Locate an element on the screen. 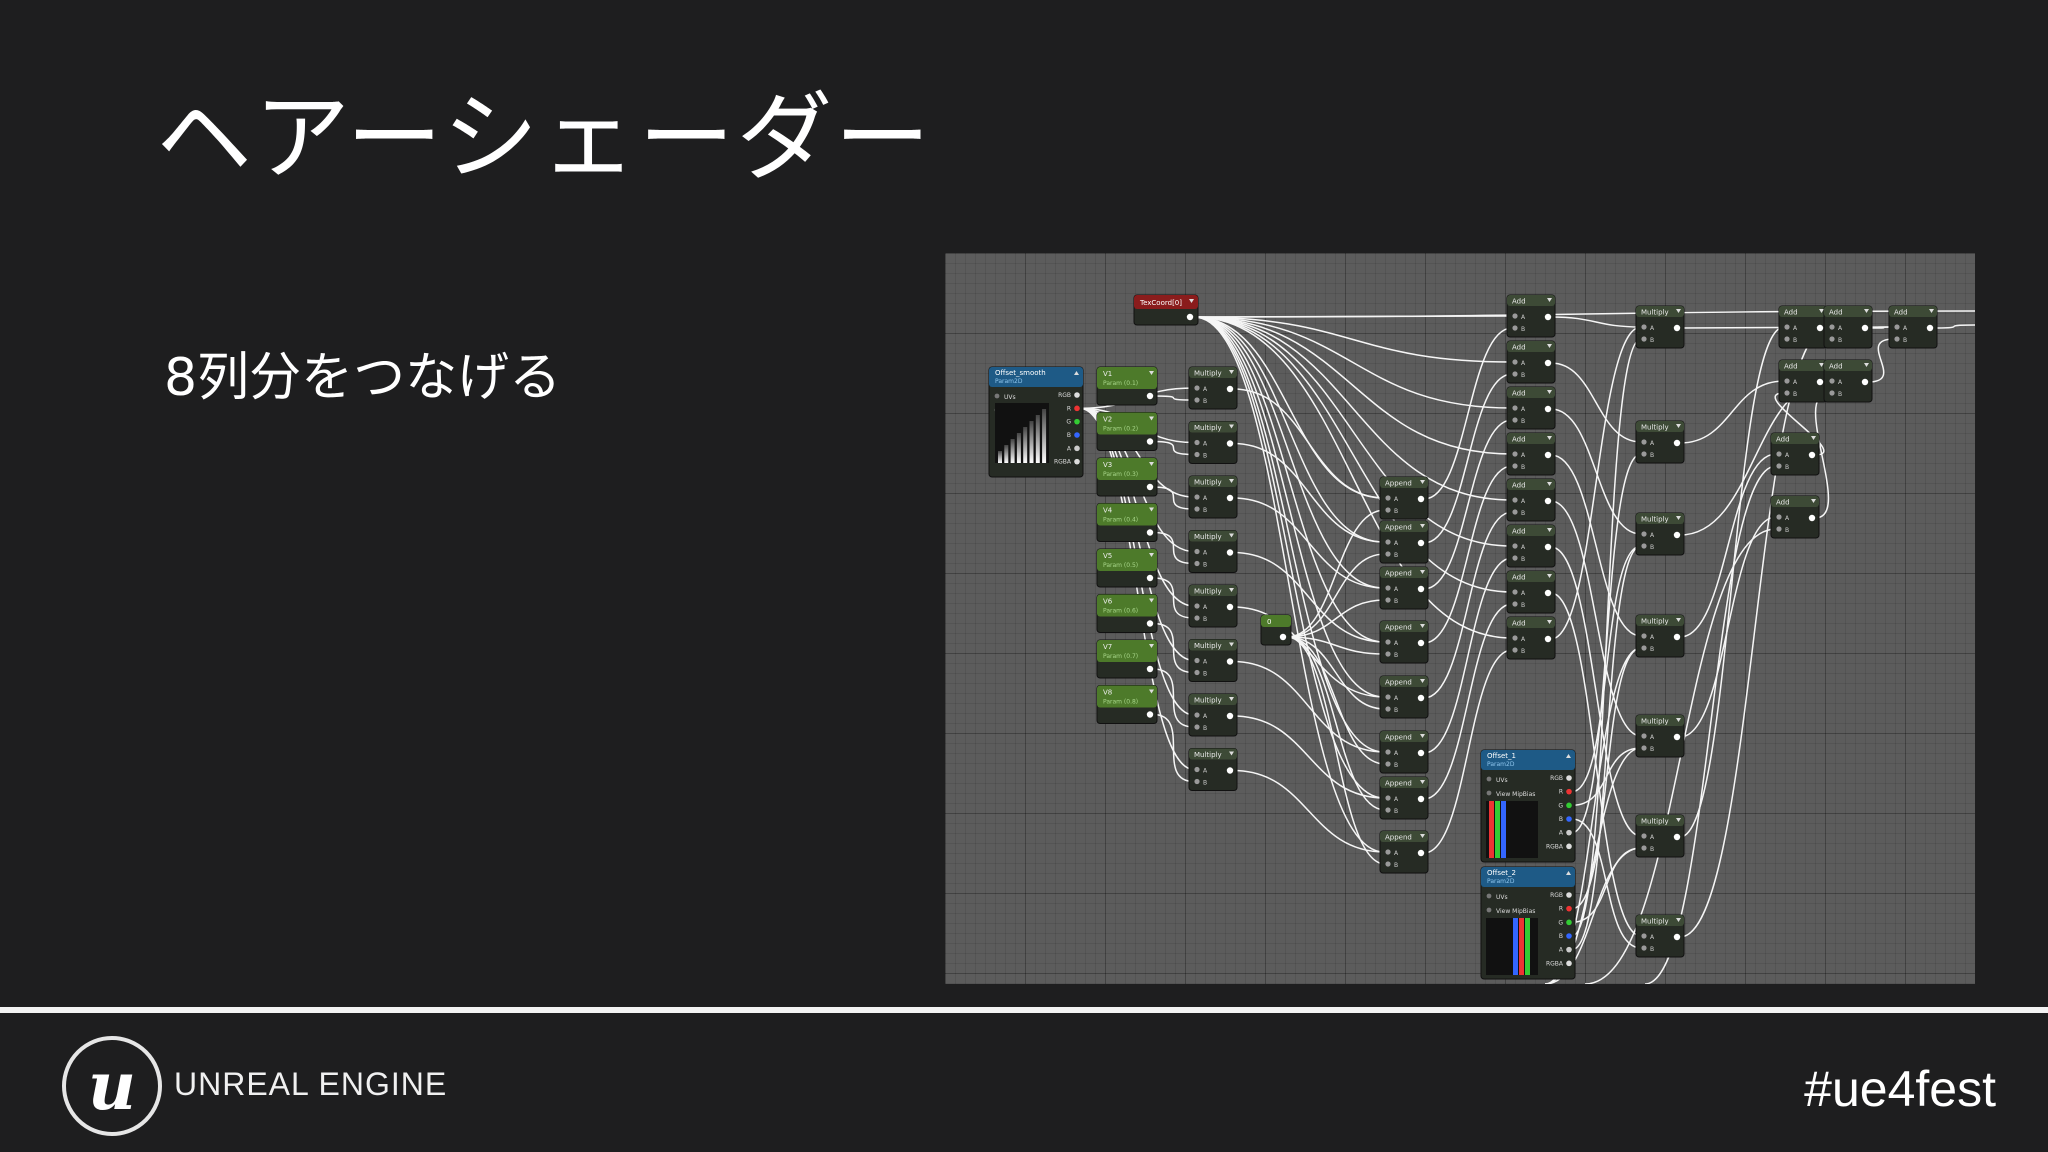 The image size is (2048, 1152). node-label: Multiply is located at coordinates (1208, 428).